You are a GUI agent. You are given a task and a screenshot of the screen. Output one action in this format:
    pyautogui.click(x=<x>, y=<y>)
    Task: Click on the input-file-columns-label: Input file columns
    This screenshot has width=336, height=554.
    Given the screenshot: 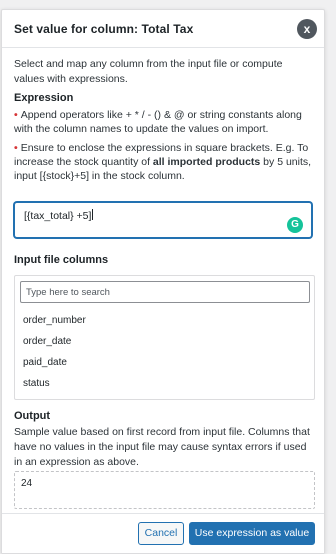 What is the action you would take?
    pyautogui.click(x=61, y=260)
    